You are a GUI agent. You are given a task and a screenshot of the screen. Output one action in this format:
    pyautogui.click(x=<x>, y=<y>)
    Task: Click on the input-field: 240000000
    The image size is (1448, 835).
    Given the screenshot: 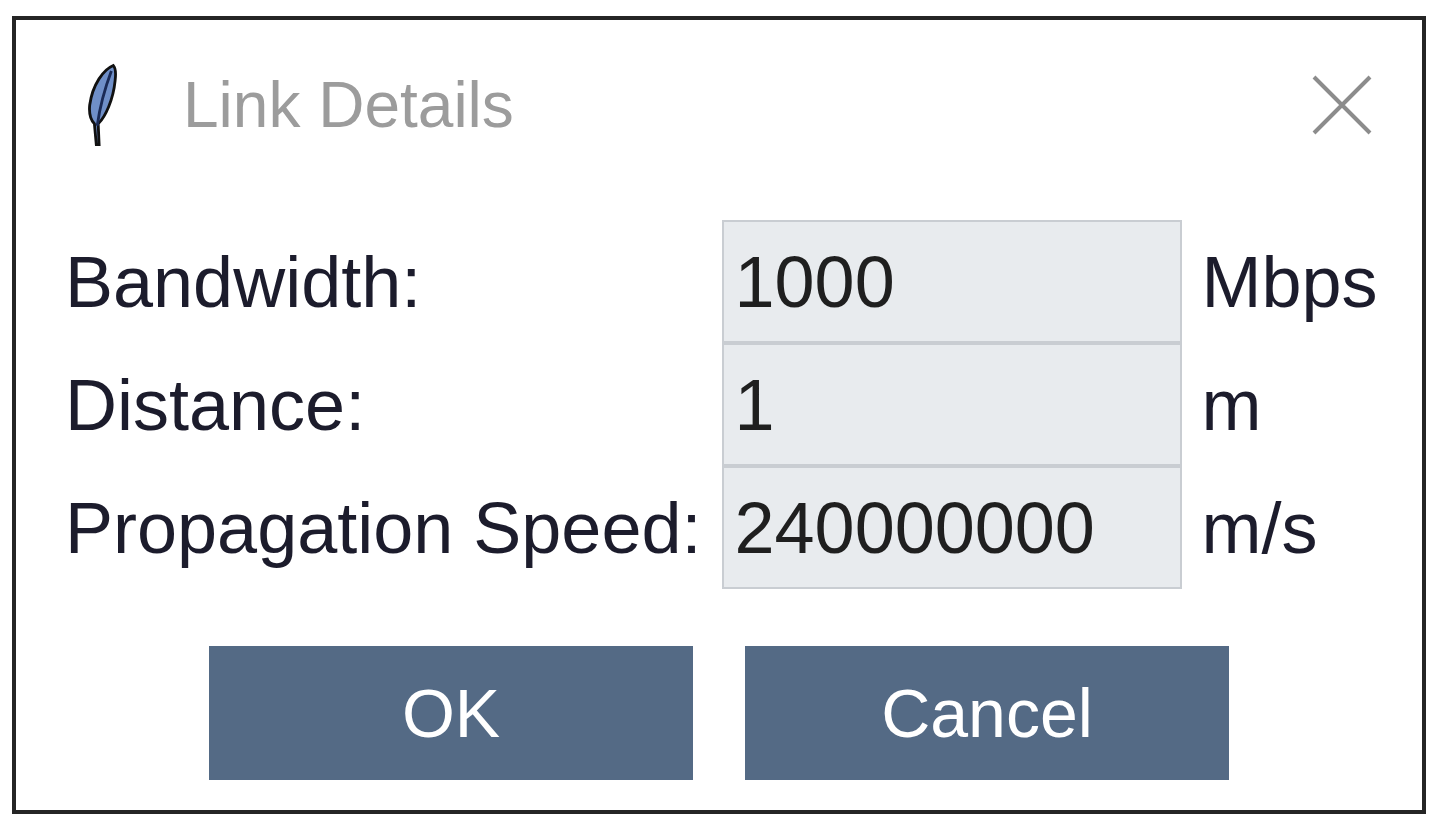 What is the action you would take?
    pyautogui.click(x=951, y=527)
    